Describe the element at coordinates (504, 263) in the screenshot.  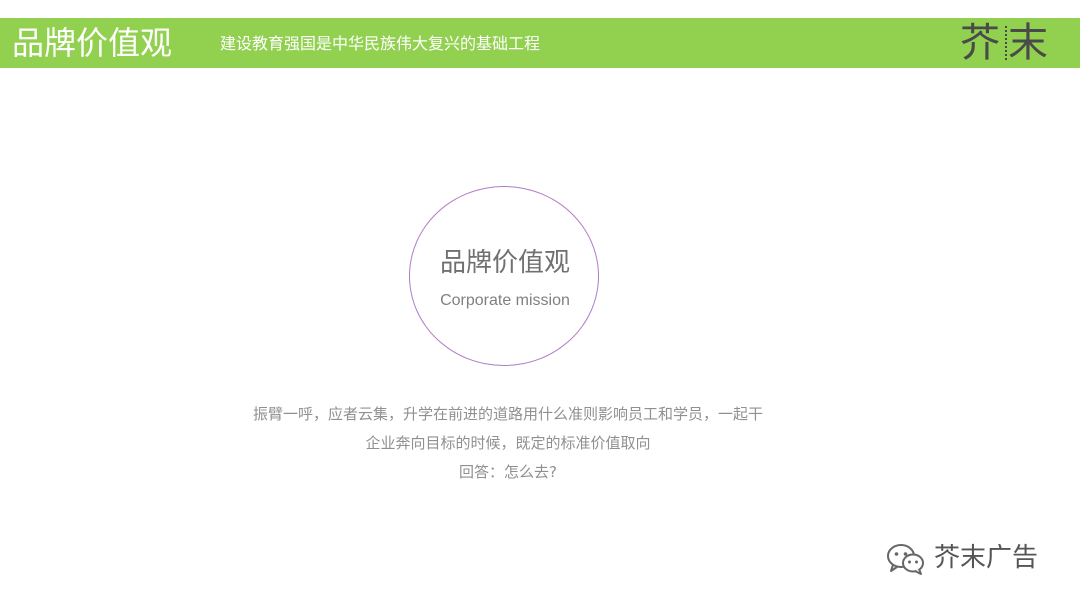
I see `circle-title: 品牌价值观` at that location.